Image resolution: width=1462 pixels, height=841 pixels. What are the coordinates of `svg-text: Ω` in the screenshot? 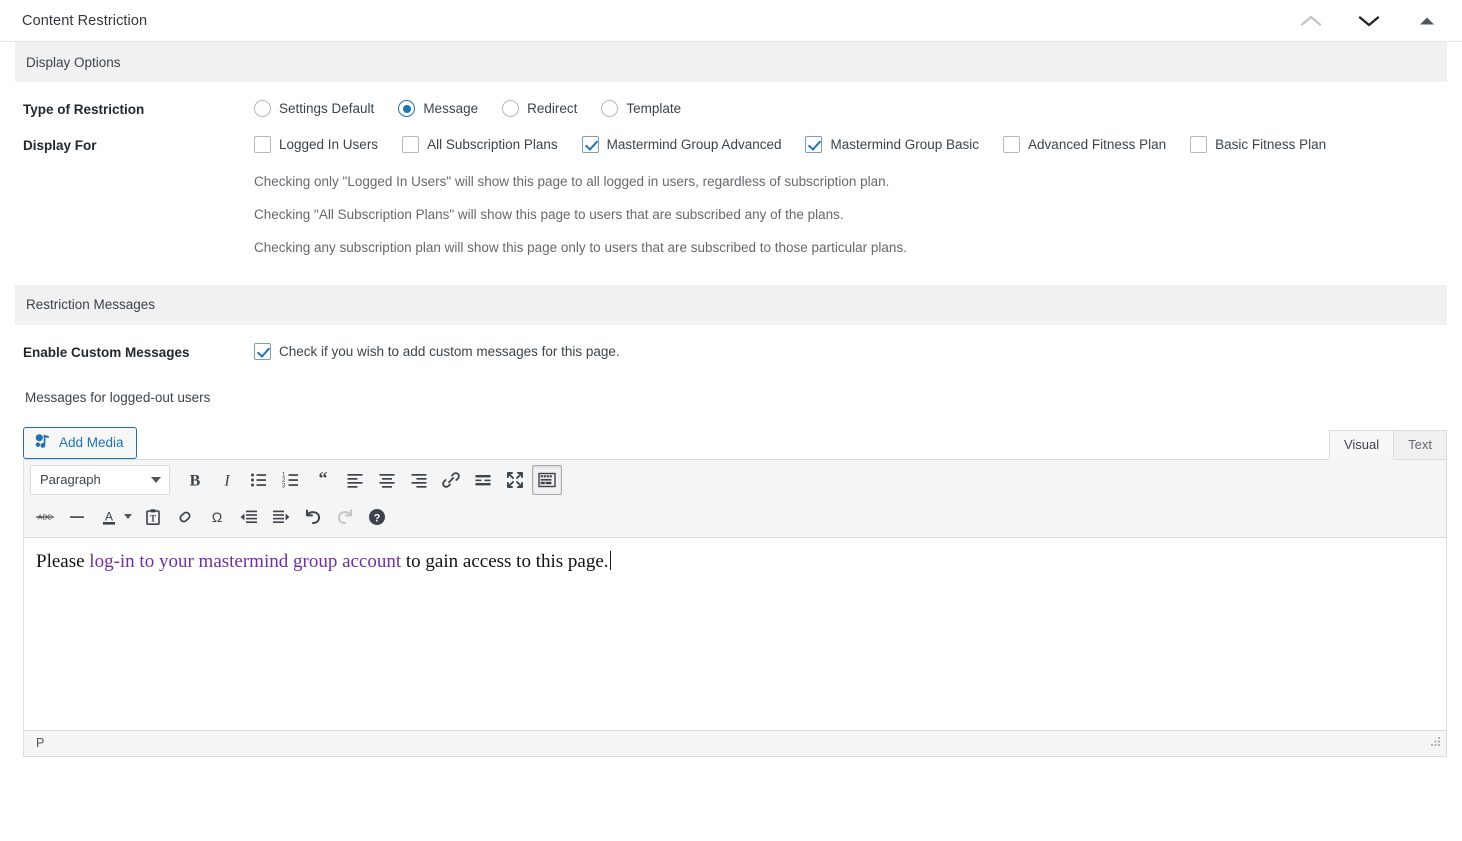 It's located at (217, 517).